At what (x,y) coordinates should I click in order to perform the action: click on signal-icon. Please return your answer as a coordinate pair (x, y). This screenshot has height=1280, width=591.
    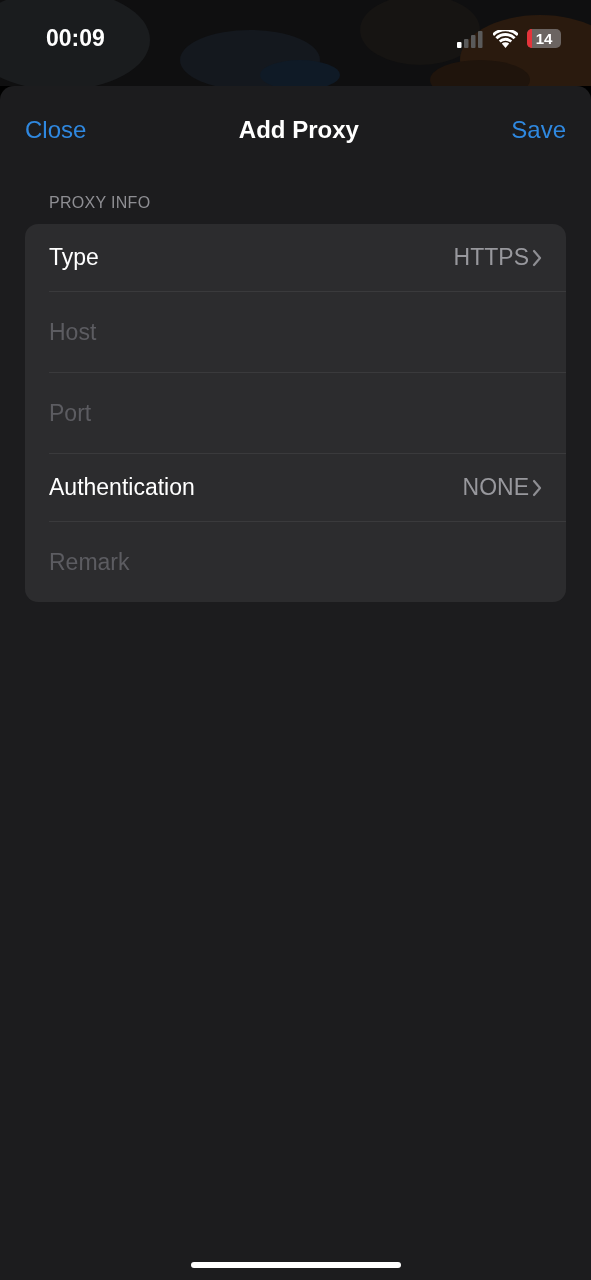
    Looking at the image, I should click on (470, 38).